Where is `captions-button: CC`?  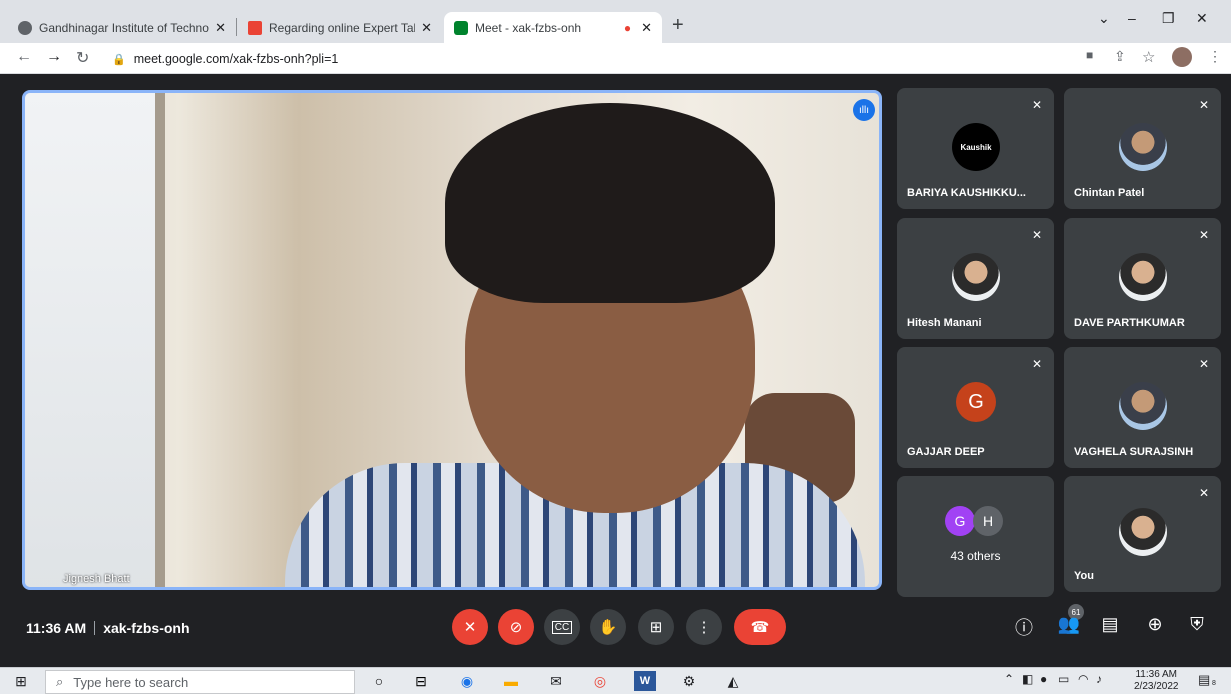
captions-button: CC is located at coordinates (562, 627).